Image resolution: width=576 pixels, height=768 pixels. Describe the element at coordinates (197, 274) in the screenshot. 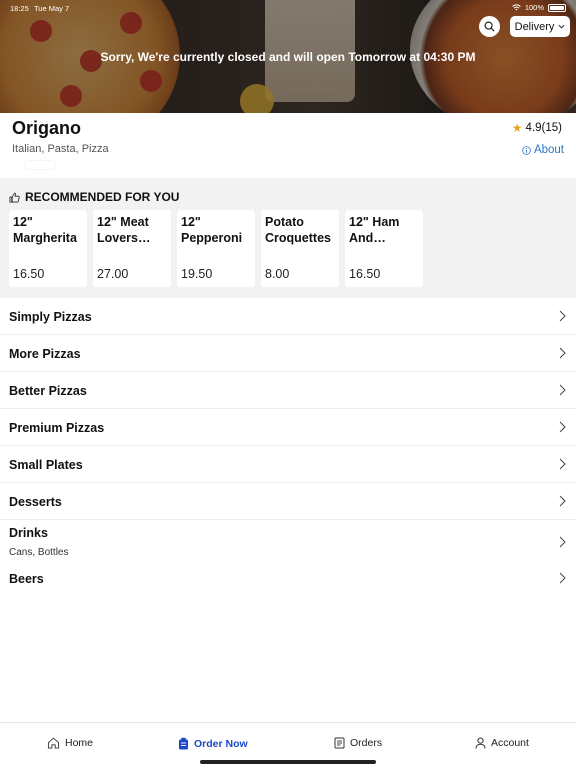

I see `item-price: 19.50` at that location.